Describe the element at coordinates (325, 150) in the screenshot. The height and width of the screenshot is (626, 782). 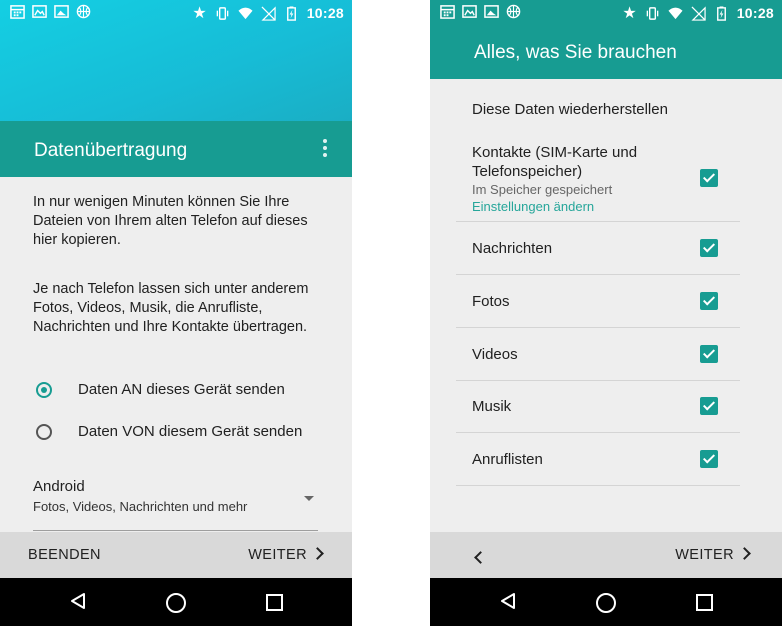
I see `more-options-icon` at that location.